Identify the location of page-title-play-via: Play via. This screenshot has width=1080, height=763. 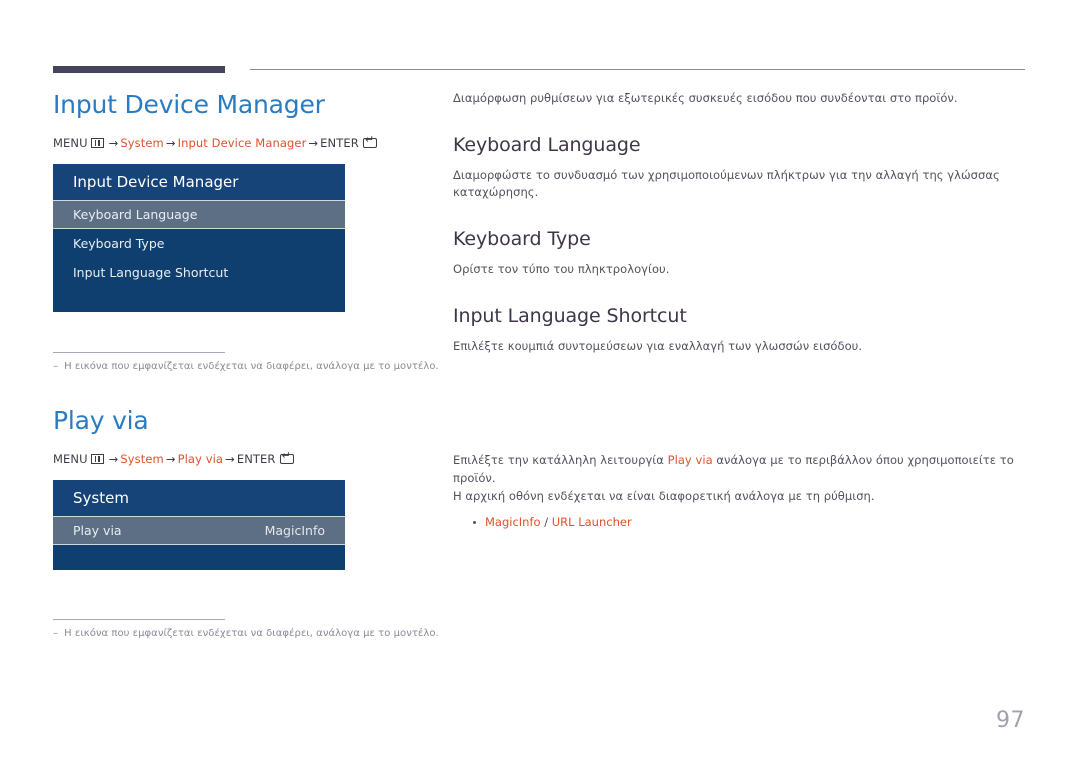
(101, 420).